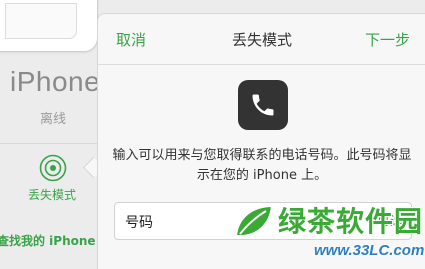  Describe the element at coordinates (139, 223) in the screenshot. I see `number-label: 号码` at that location.